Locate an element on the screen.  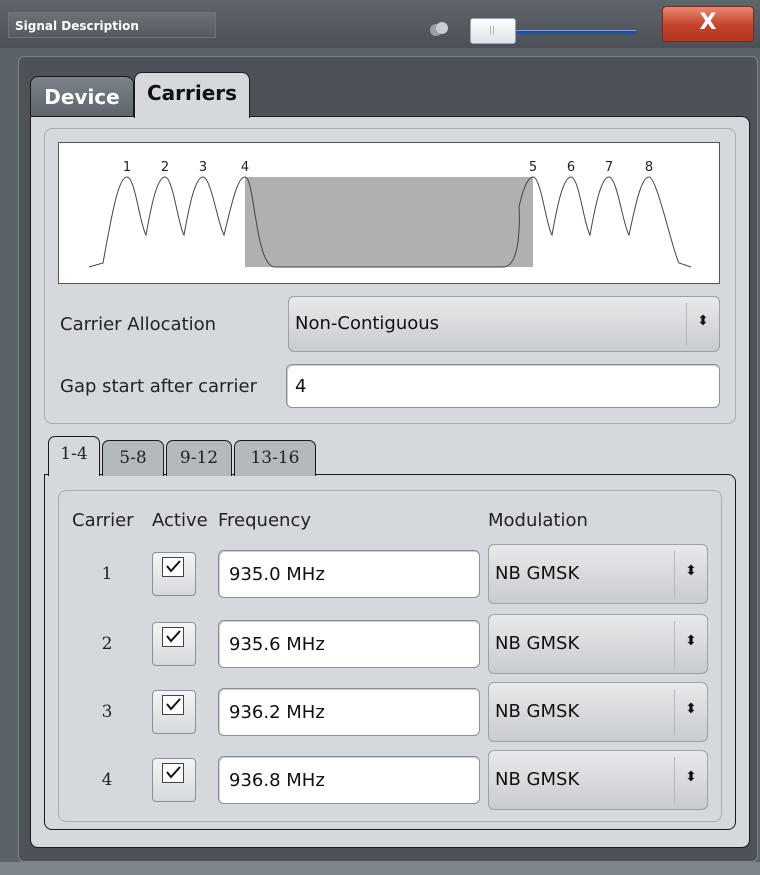
gap-start-label: Gap start after carrier is located at coordinates (158, 386).